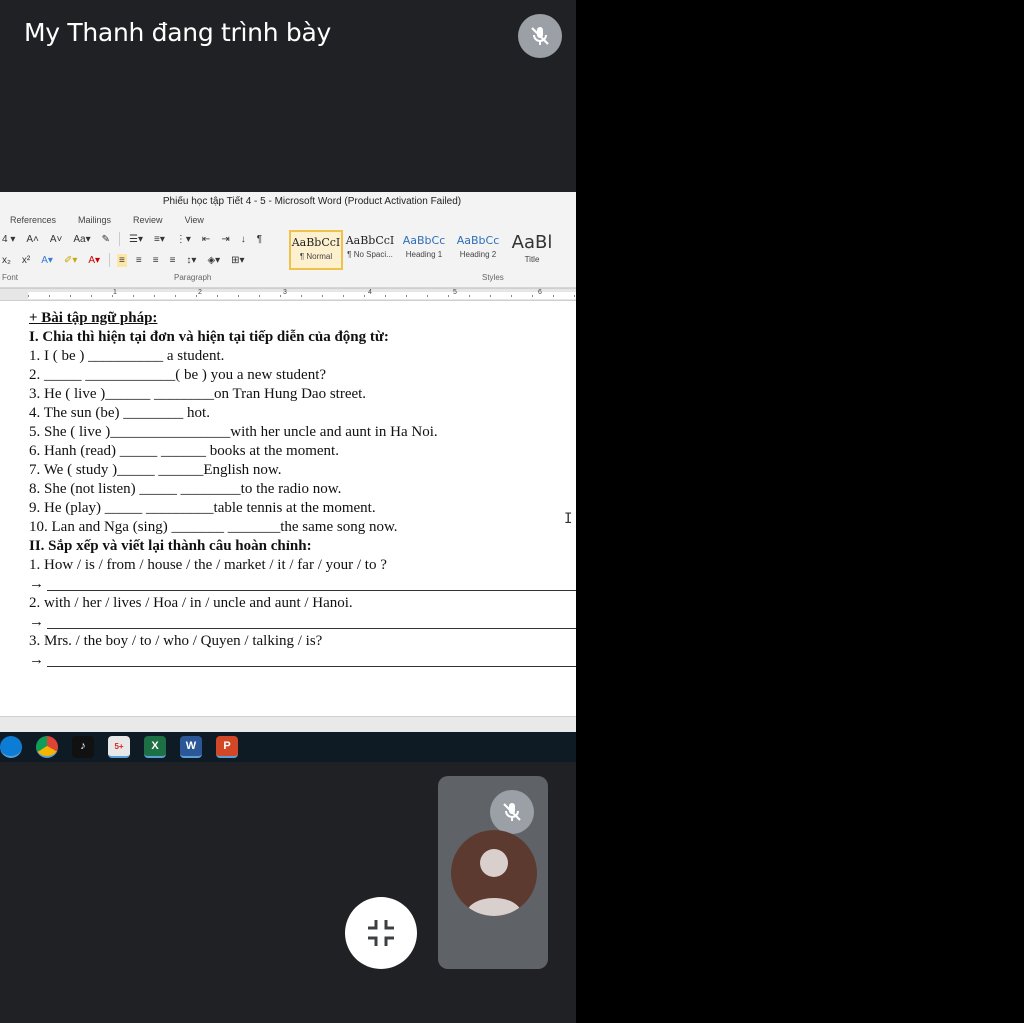 This screenshot has height=1023, width=1024. What do you see at coordinates (193, 277) in the screenshot?
I see `group-label-paragraph: Paragraph` at bounding box center [193, 277].